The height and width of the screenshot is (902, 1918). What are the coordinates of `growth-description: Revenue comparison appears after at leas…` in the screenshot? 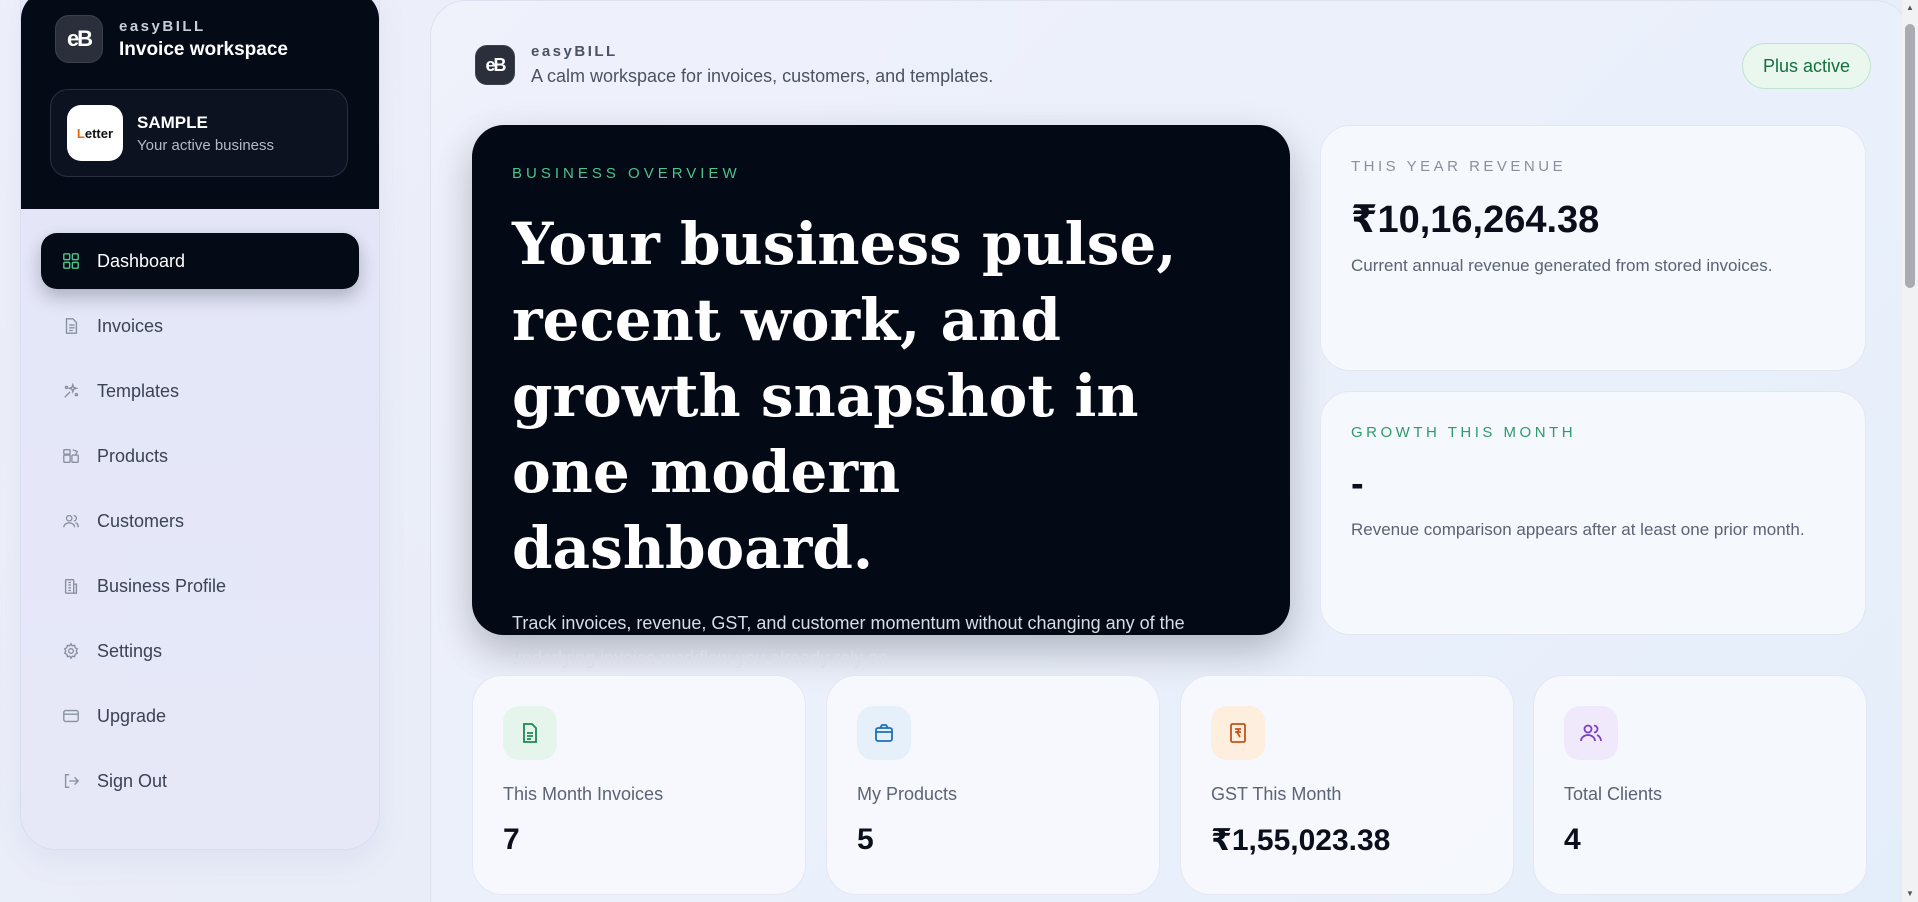 It's located at (1578, 529).